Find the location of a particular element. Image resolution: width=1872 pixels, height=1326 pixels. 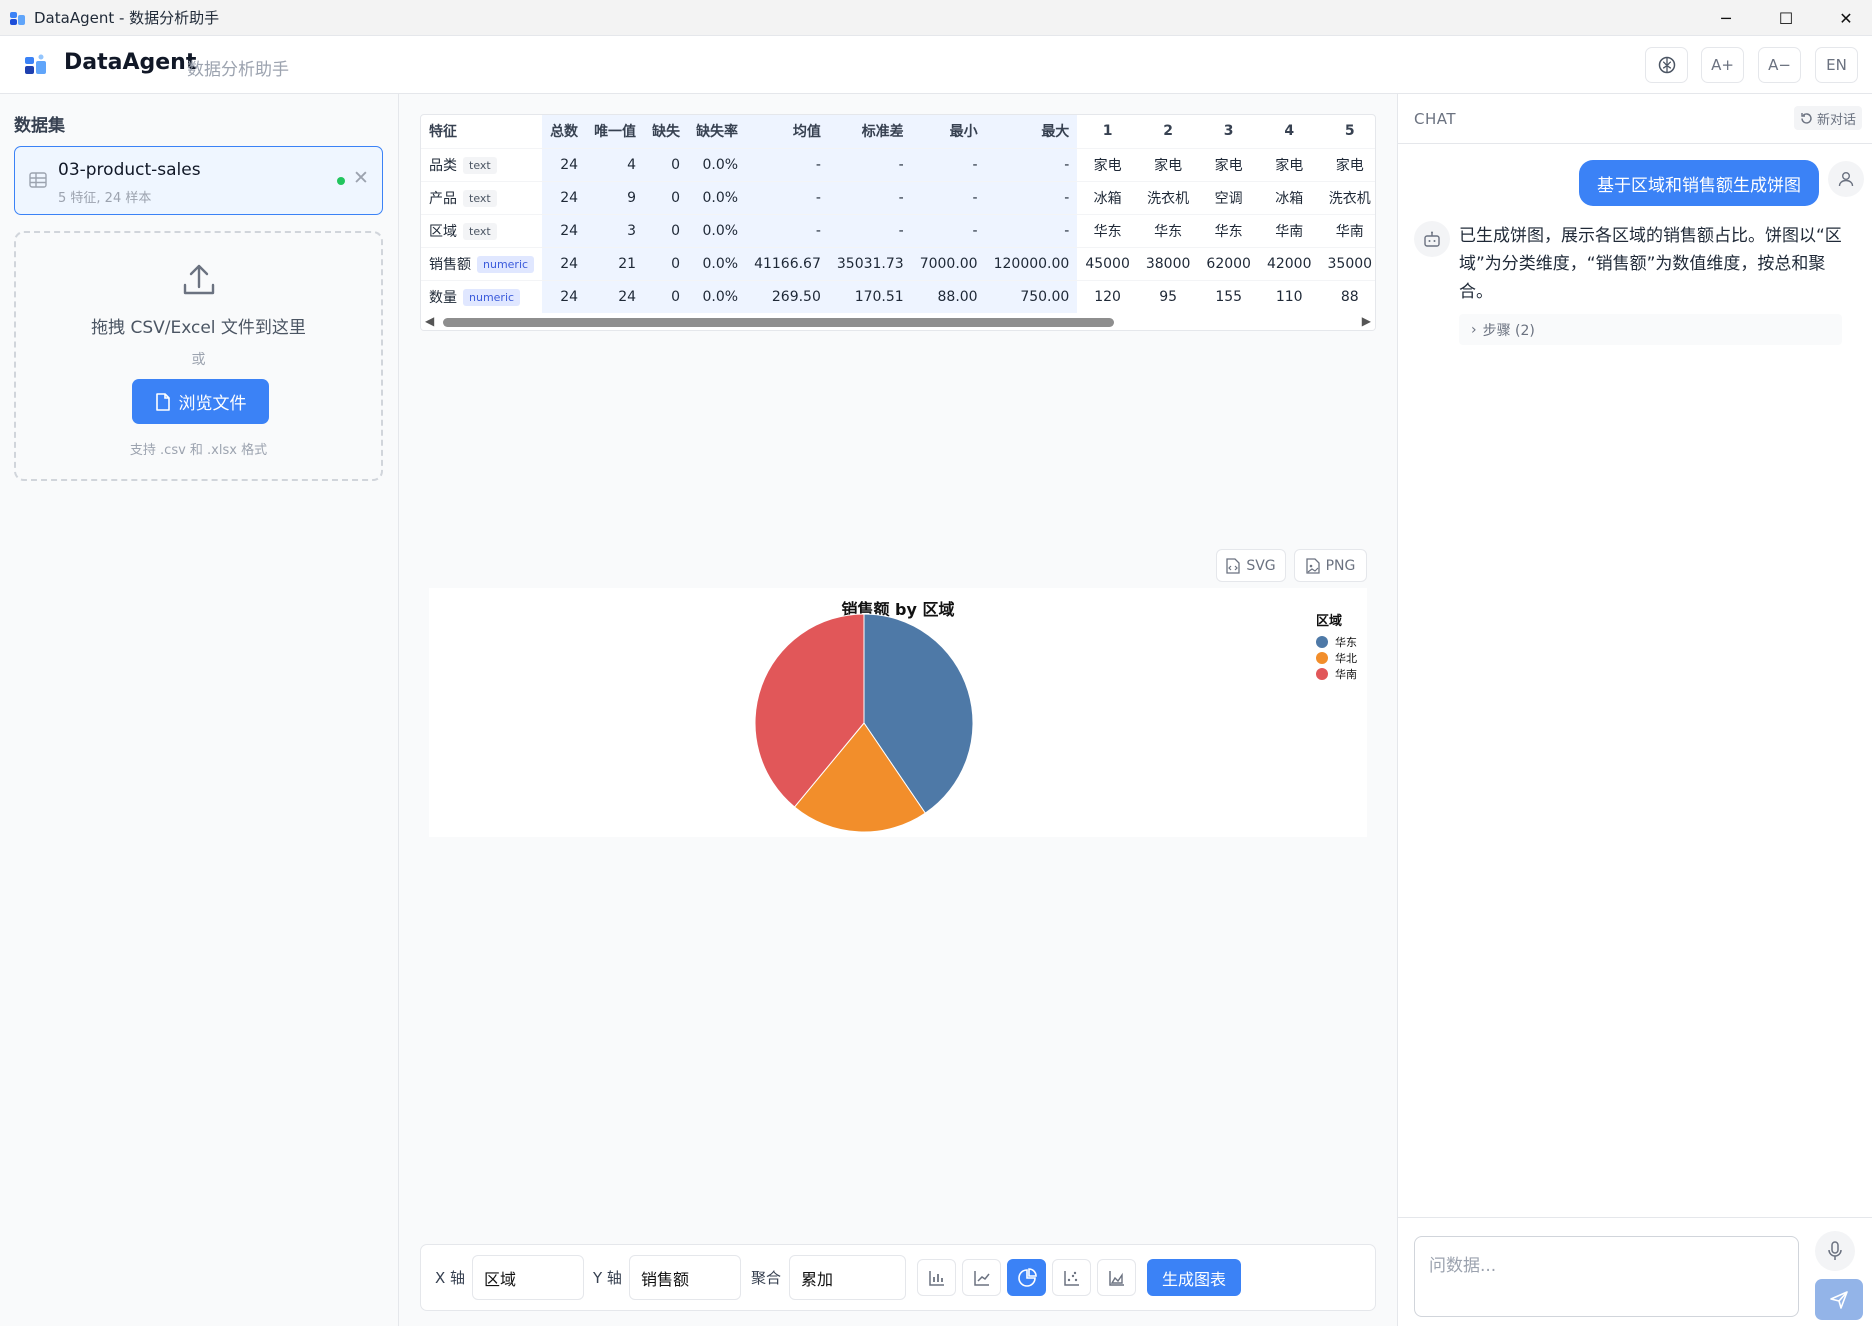

legend-label: 华北 is located at coordinates (1346, 658).